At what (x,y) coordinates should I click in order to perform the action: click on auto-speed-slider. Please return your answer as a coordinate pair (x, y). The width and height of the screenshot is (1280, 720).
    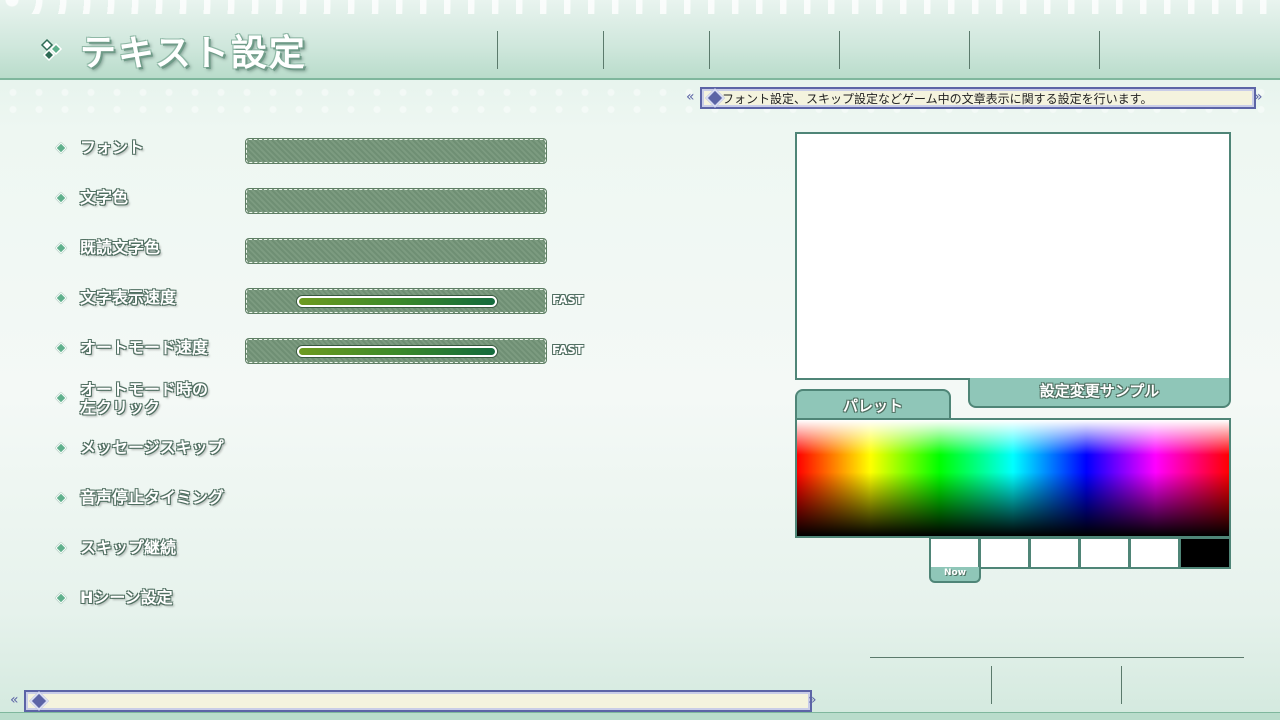
    Looking at the image, I should click on (396, 351).